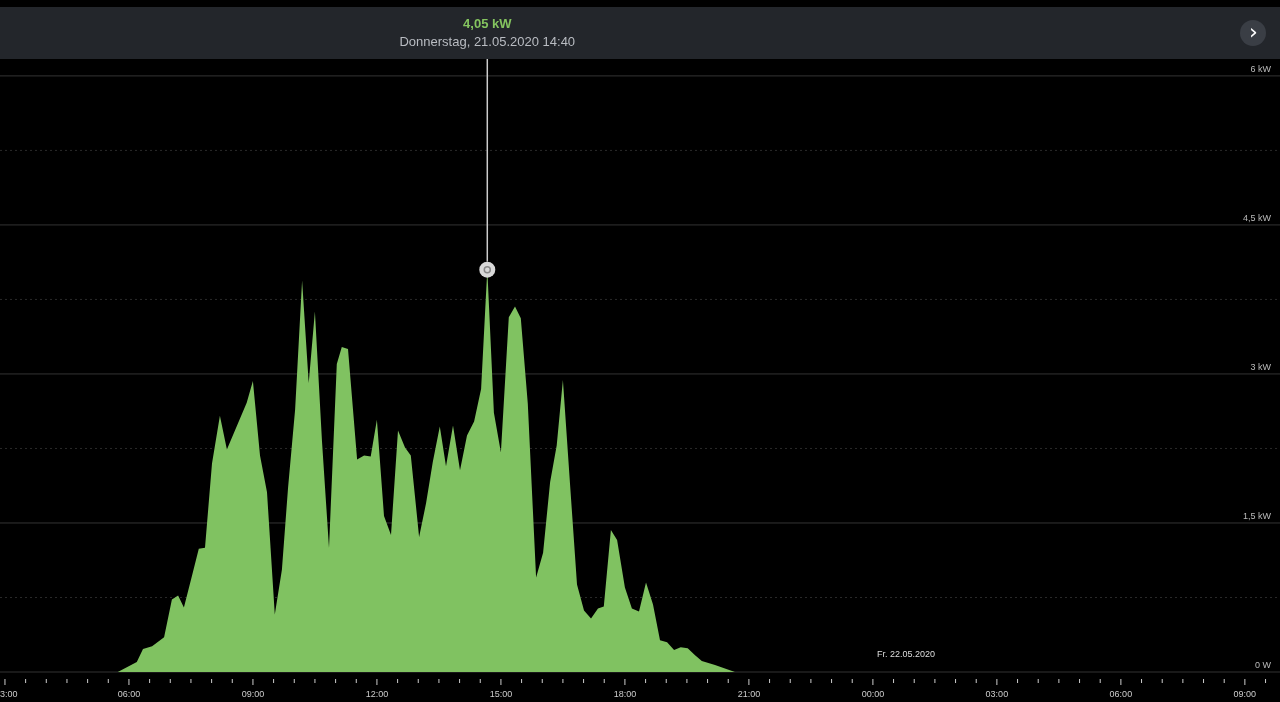  Describe the element at coordinates (625, 694) in the screenshot. I see `x-axis-label: 18:00` at that location.